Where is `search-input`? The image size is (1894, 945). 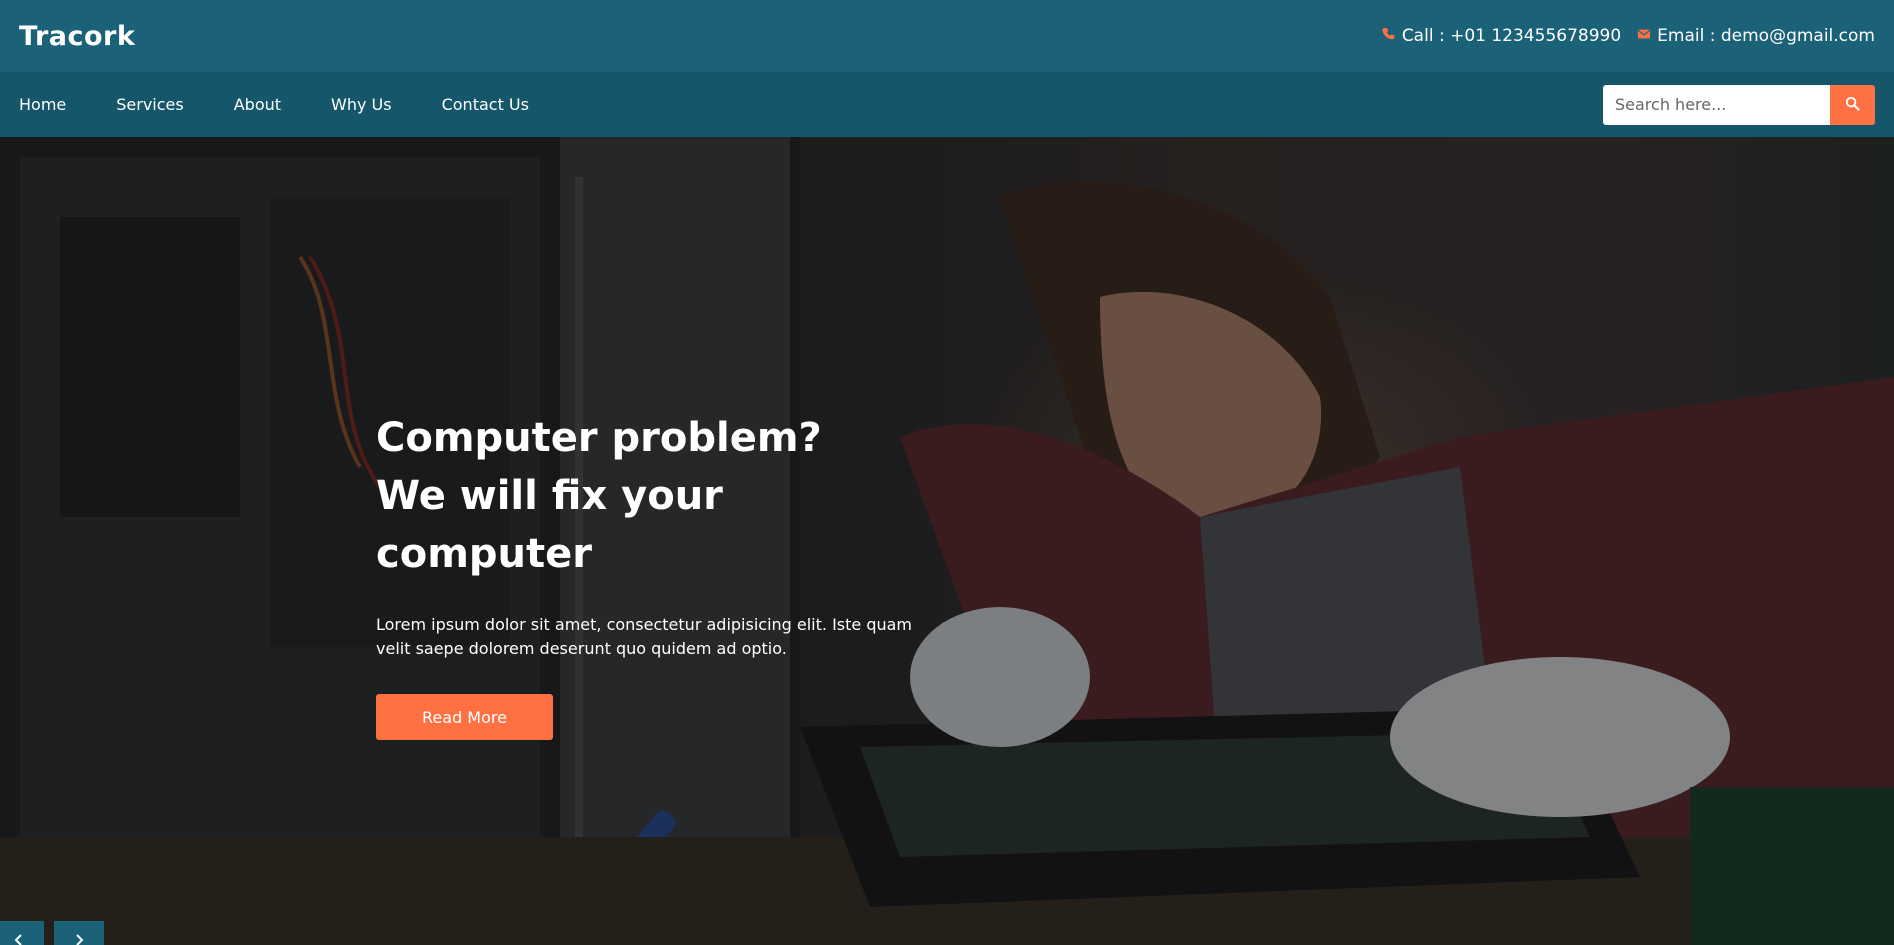
search-input is located at coordinates (1716, 104).